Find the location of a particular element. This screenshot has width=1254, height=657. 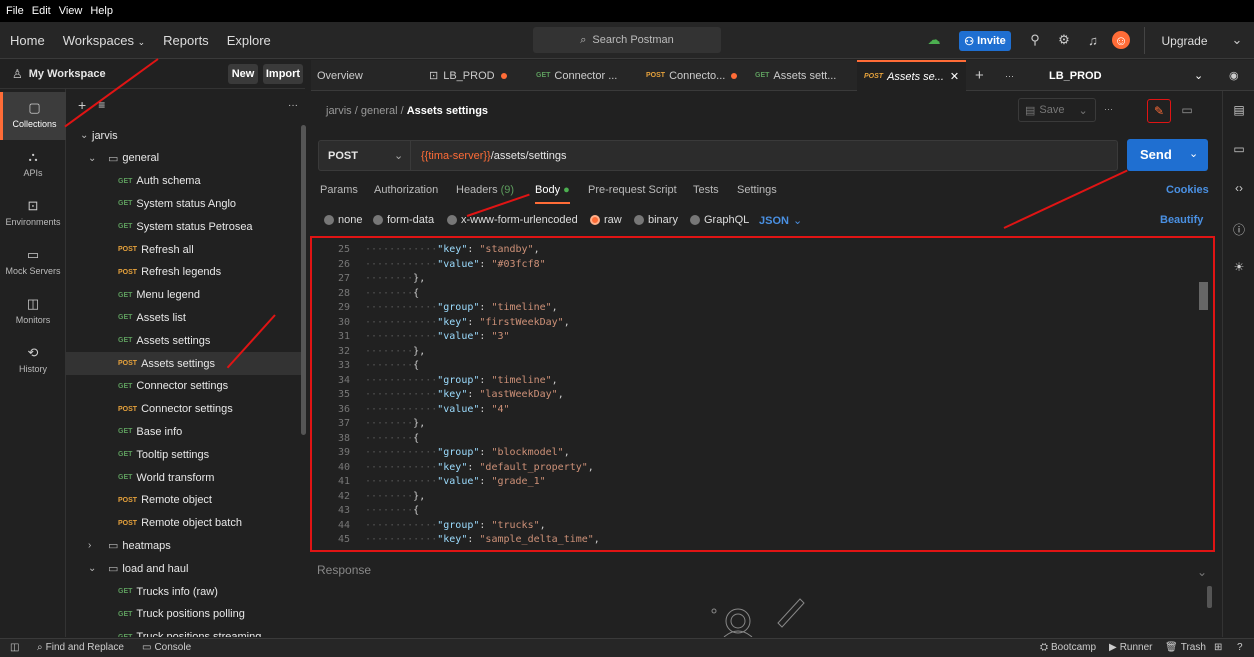

nav-reports: Reports is located at coordinates (186, 40).